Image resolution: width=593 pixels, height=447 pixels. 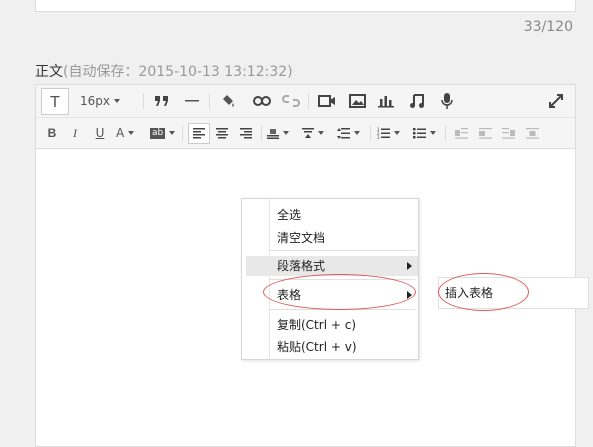 I want to click on bold-label: B, so click(x=52, y=133).